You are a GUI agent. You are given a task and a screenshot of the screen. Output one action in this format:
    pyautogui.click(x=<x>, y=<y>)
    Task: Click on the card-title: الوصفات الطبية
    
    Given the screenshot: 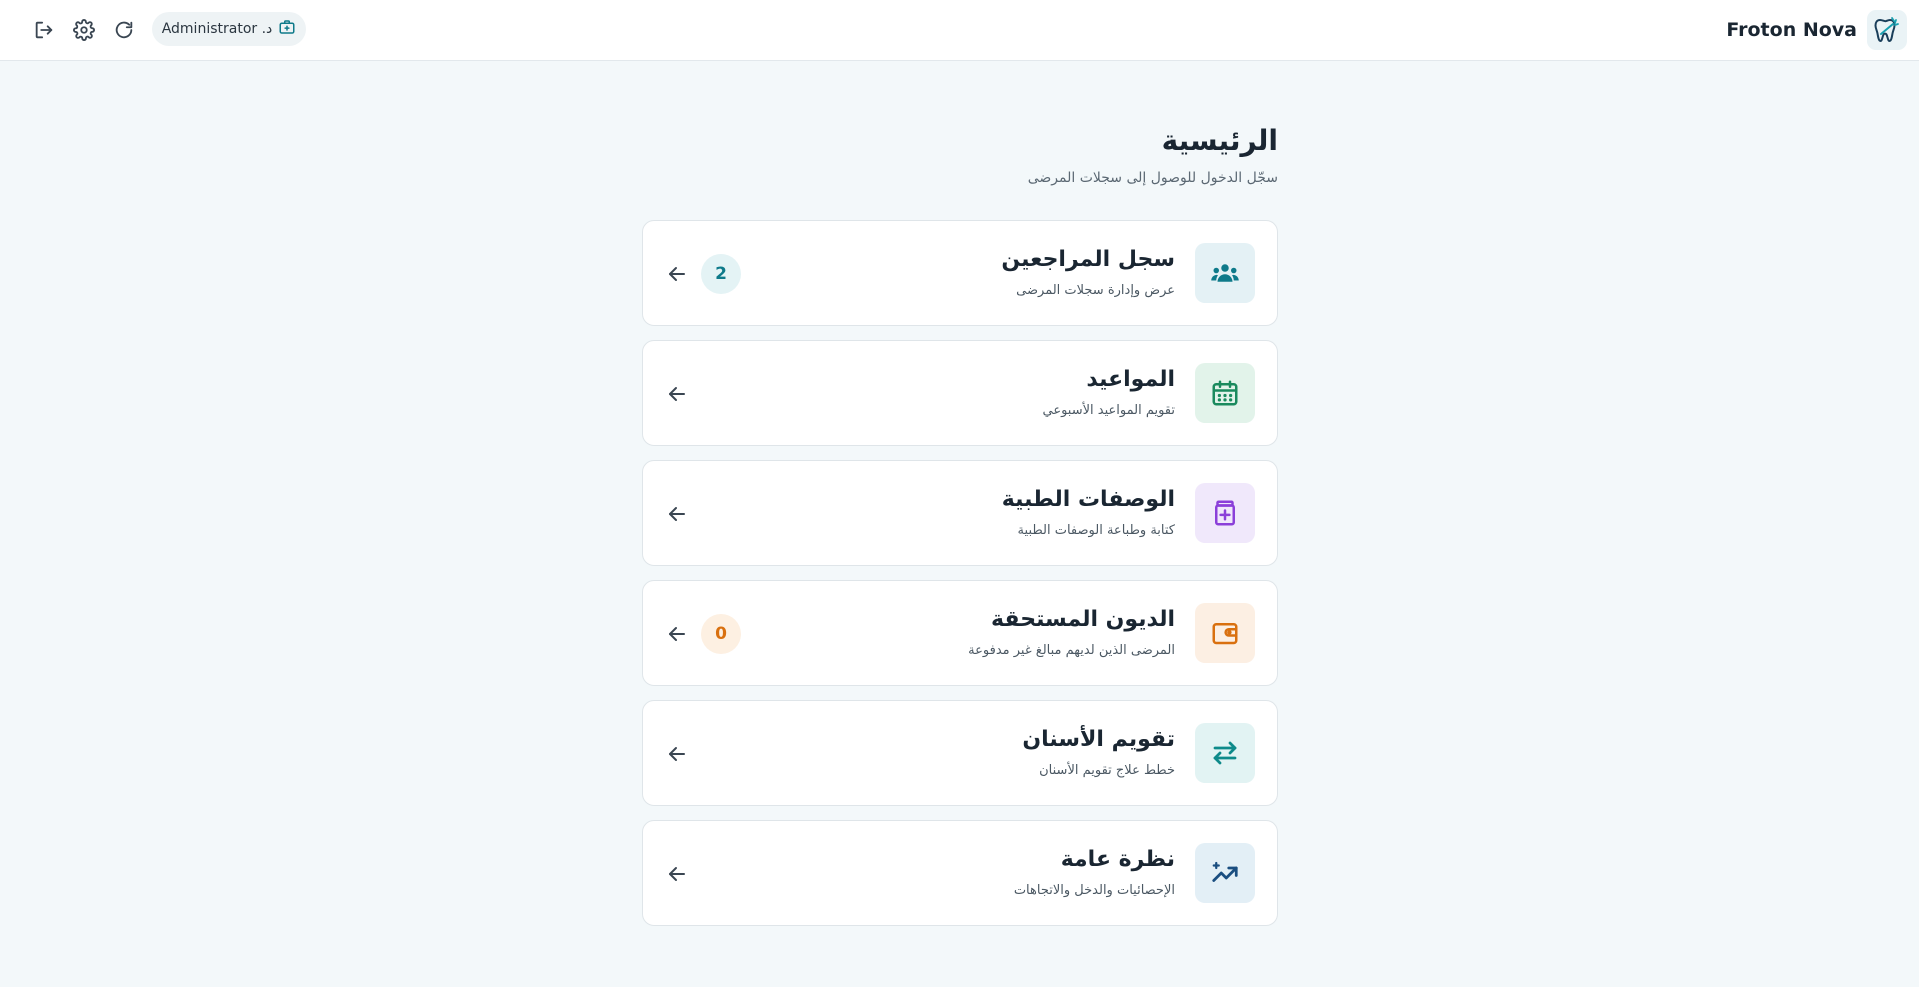 What is the action you would take?
    pyautogui.click(x=1088, y=499)
    